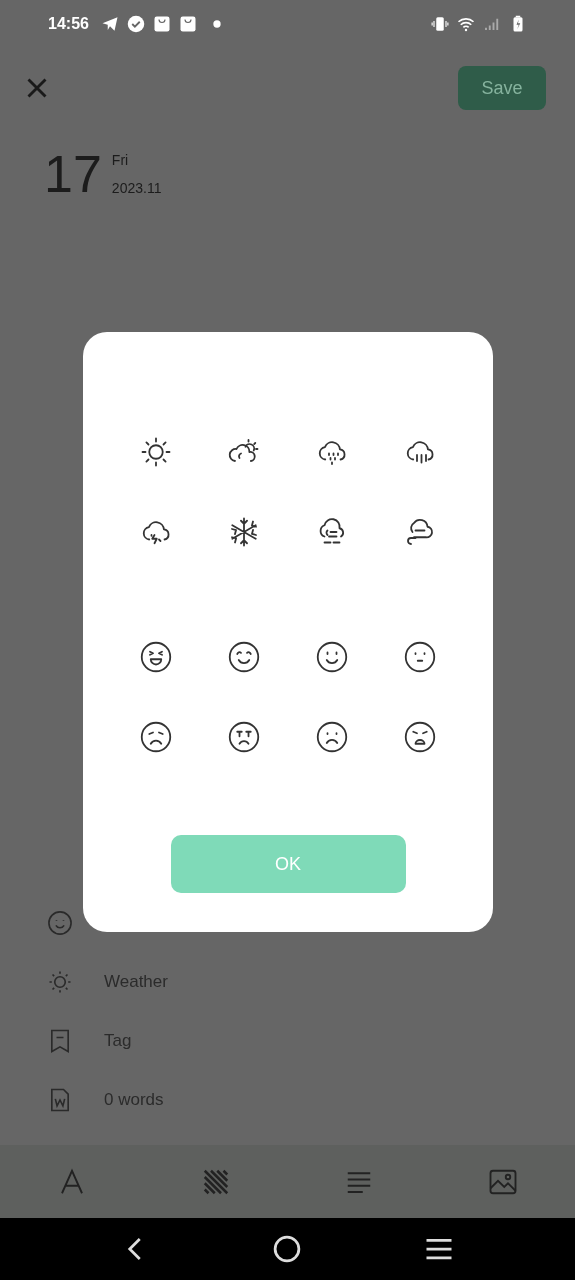 The height and width of the screenshot is (1280, 575). Describe the element at coordinates (420, 737) in the screenshot. I see `angry-face-icon` at that location.